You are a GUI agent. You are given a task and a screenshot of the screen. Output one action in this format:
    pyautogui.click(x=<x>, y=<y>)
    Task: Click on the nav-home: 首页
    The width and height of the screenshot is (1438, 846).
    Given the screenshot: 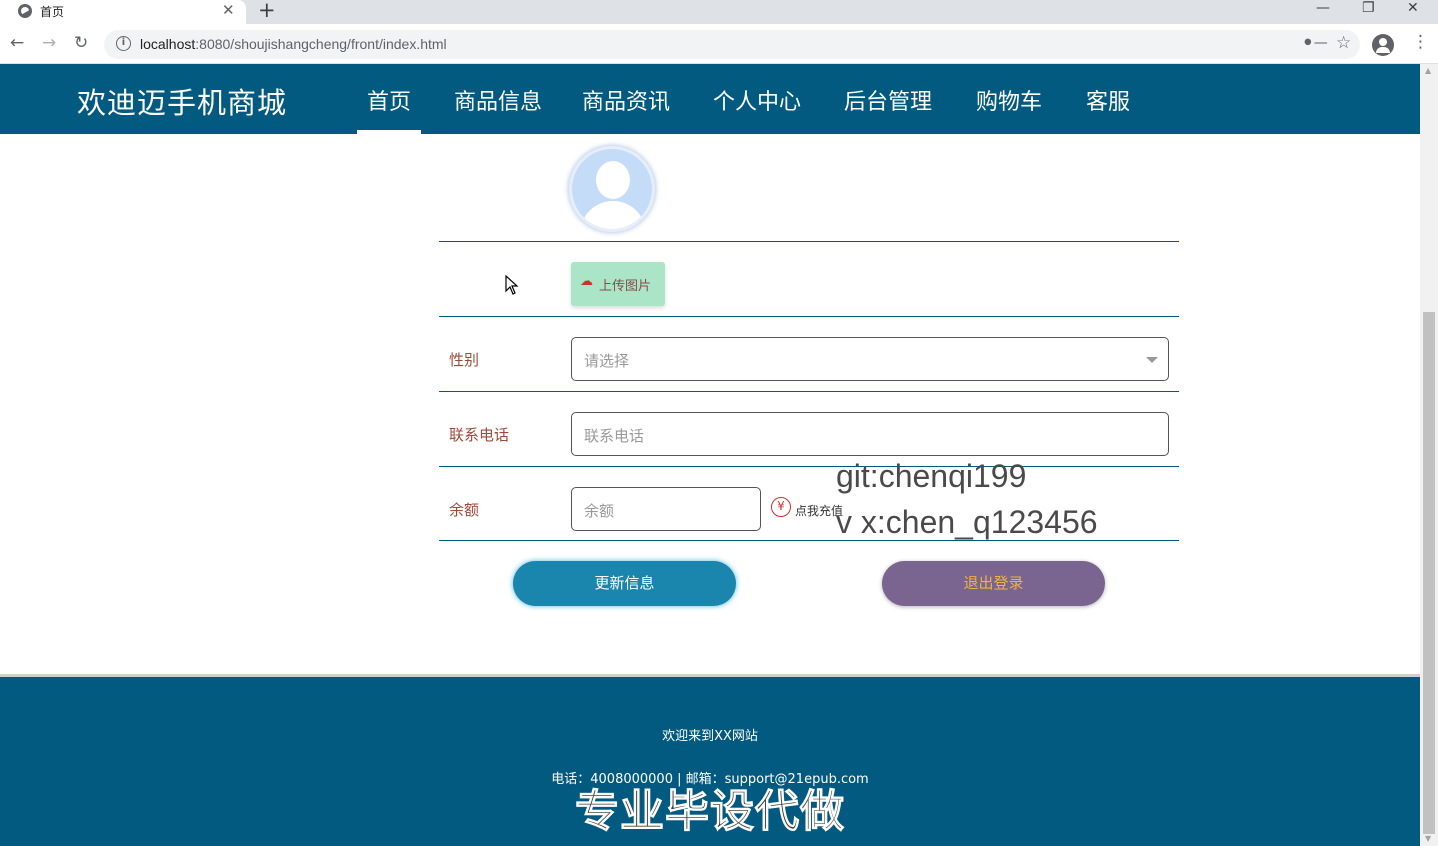 What is the action you would take?
    pyautogui.click(x=389, y=100)
    